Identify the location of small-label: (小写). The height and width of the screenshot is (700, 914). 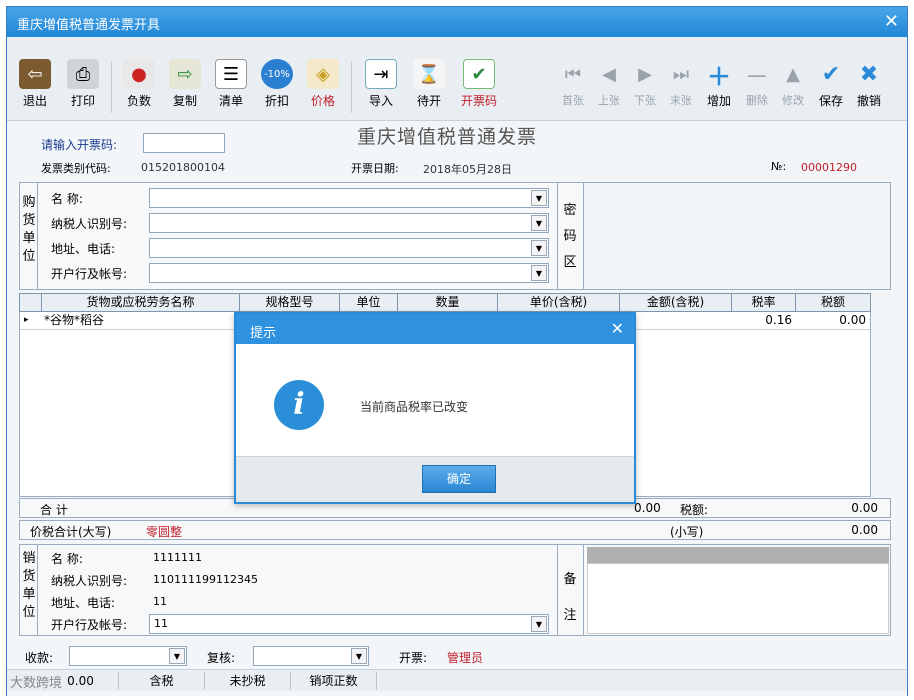
(687, 532).